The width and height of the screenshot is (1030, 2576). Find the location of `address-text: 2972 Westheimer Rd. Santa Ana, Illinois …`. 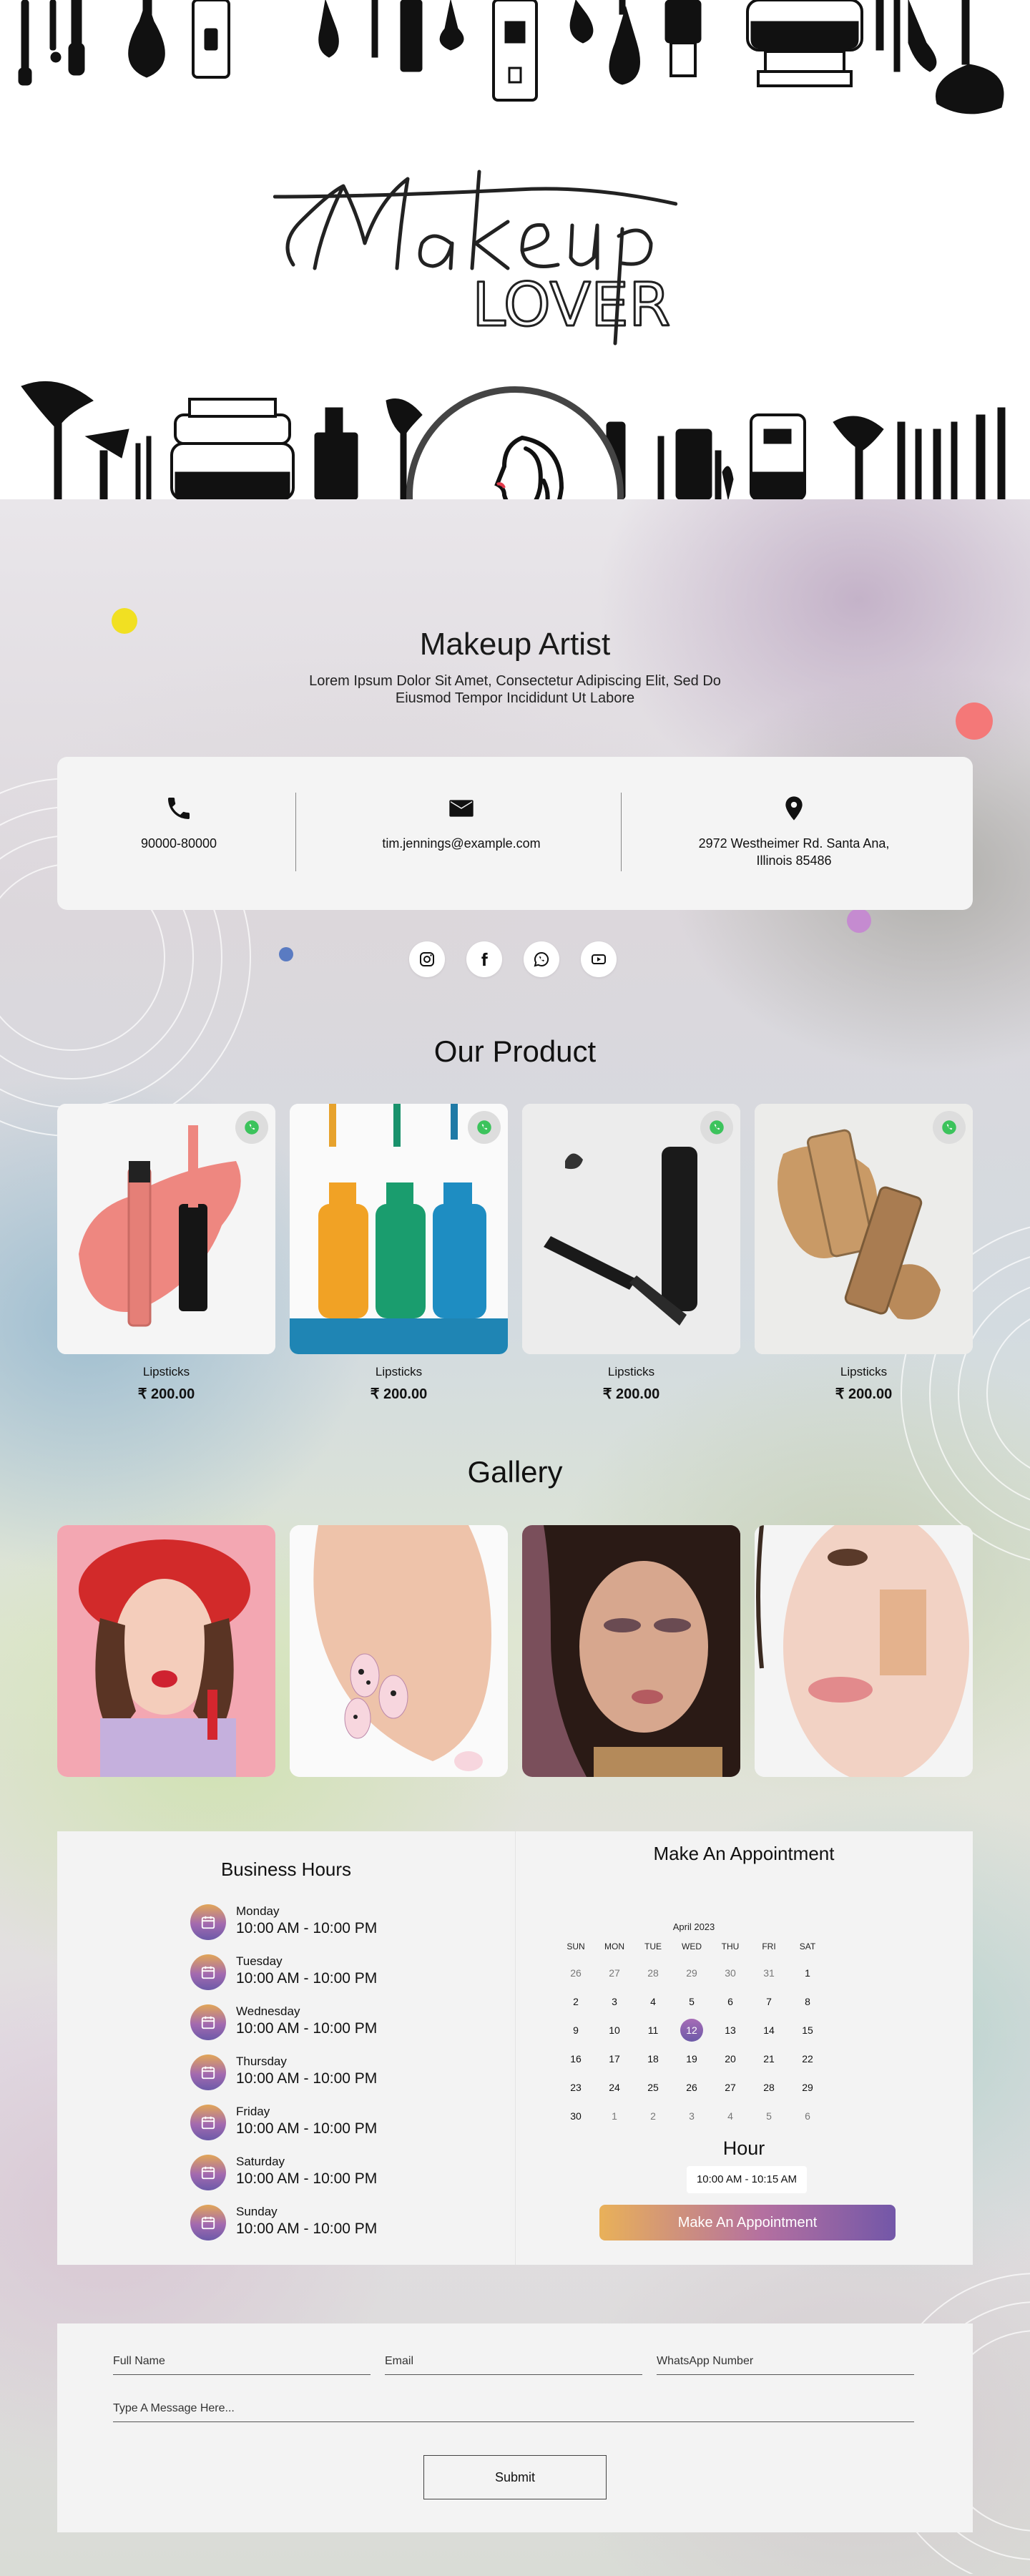

address-text: 2972 Westheimer Rd. Santa Ana, Illinois … is located at coordinates (794, 852).